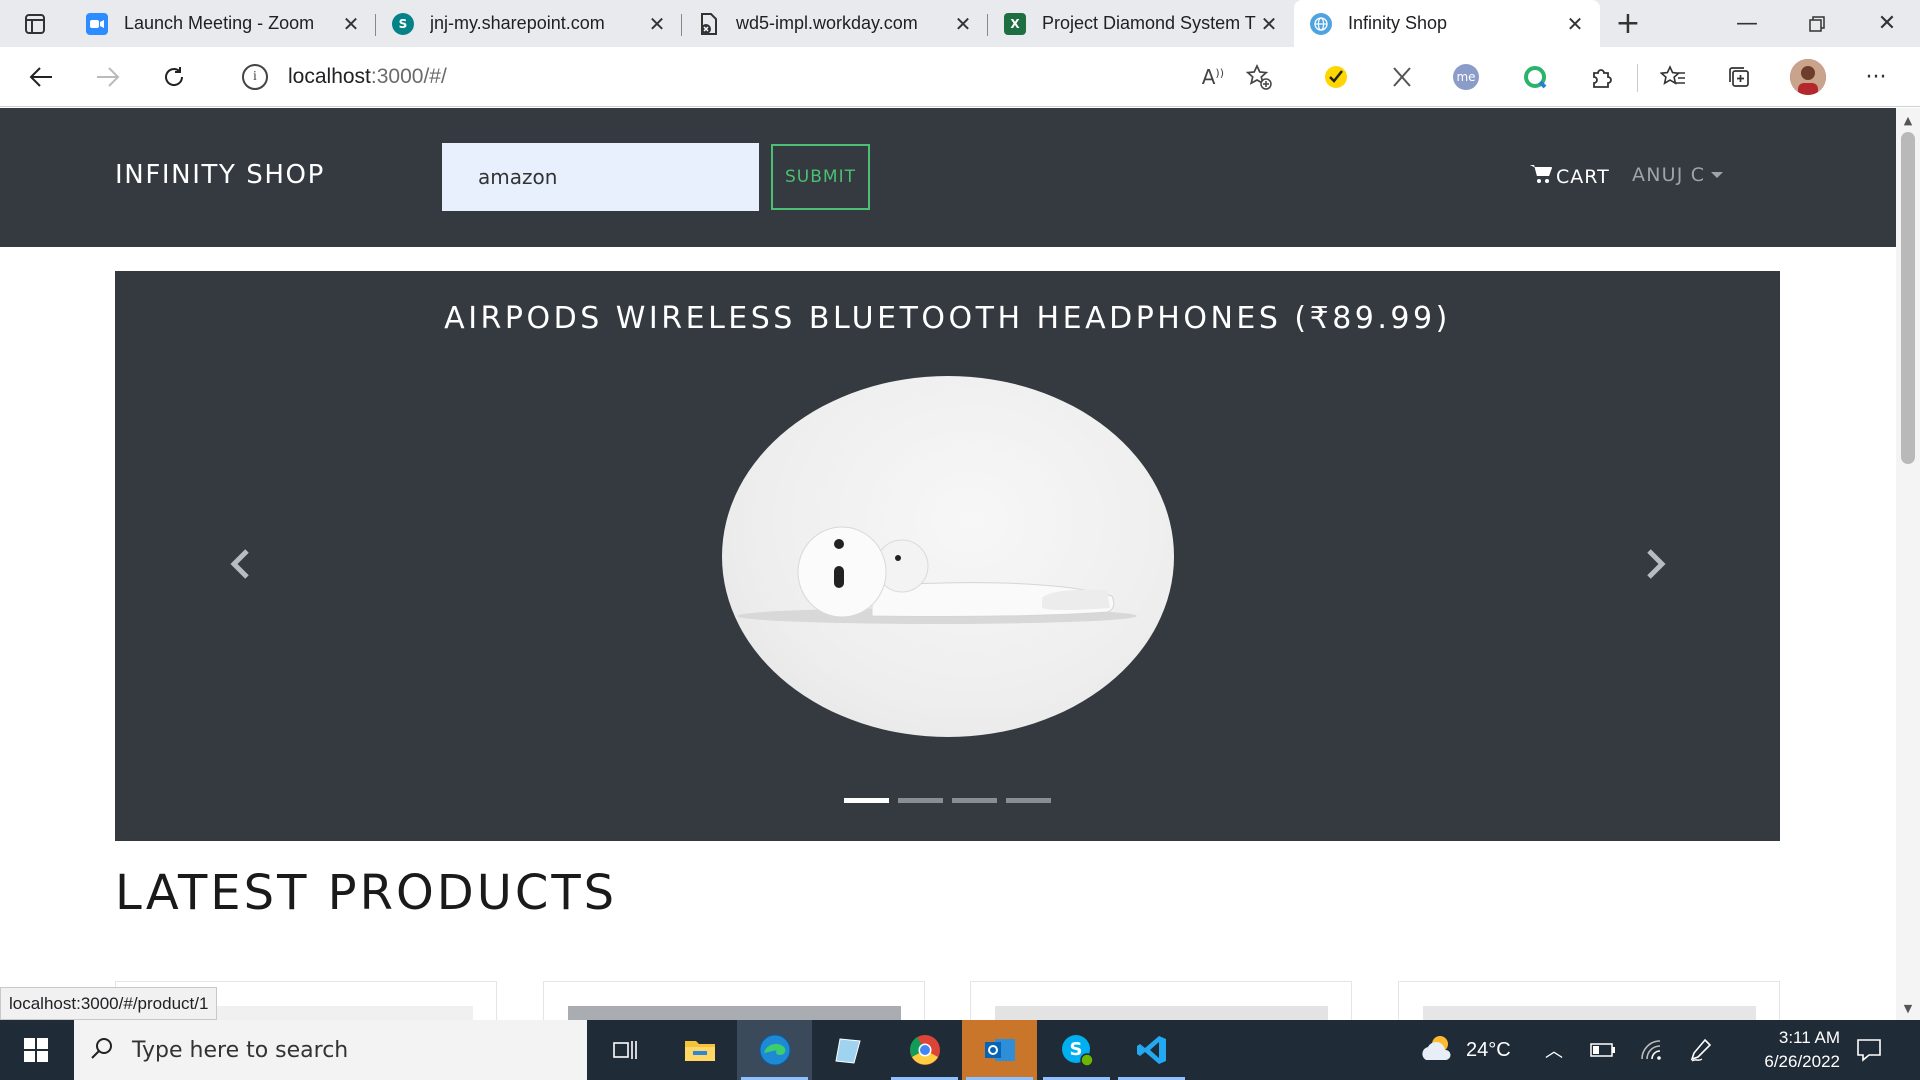  Describe the element at coordinates (624, 1050) in the screenshot. I see `task-view-icon` at that location.